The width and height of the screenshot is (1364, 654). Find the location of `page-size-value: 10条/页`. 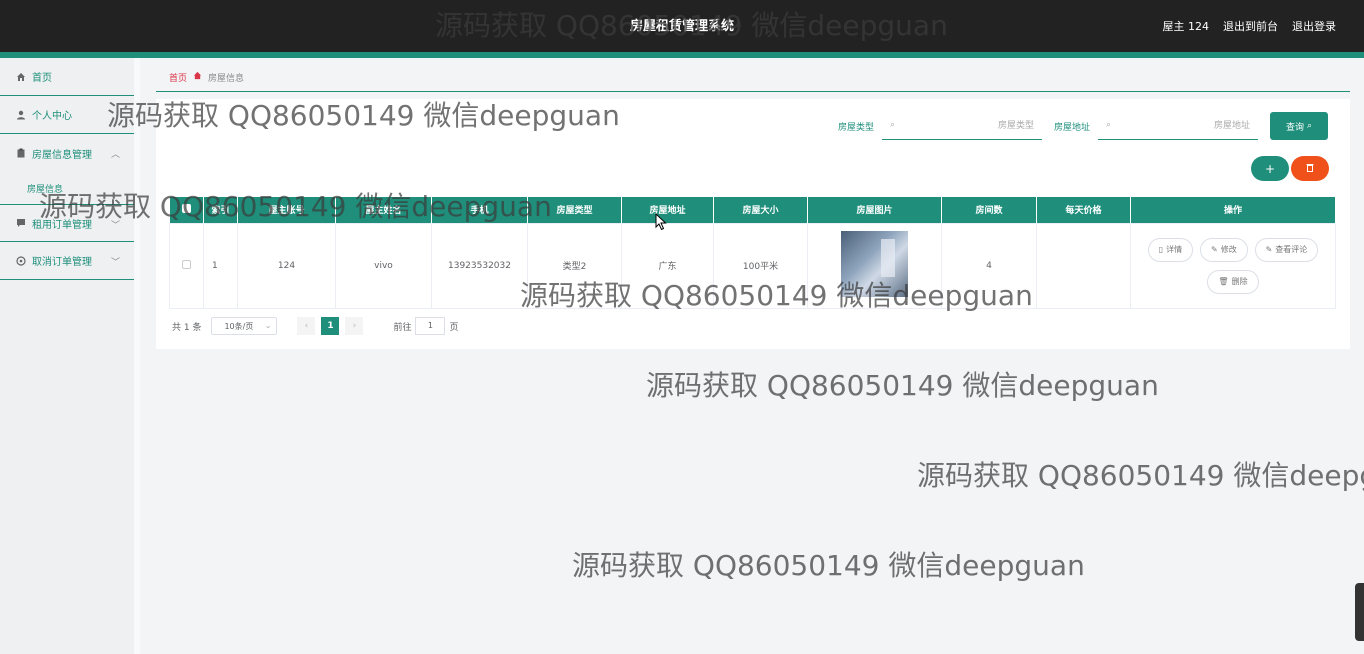

page-size-value: 10条/页 is located at coordinates (239, 326).